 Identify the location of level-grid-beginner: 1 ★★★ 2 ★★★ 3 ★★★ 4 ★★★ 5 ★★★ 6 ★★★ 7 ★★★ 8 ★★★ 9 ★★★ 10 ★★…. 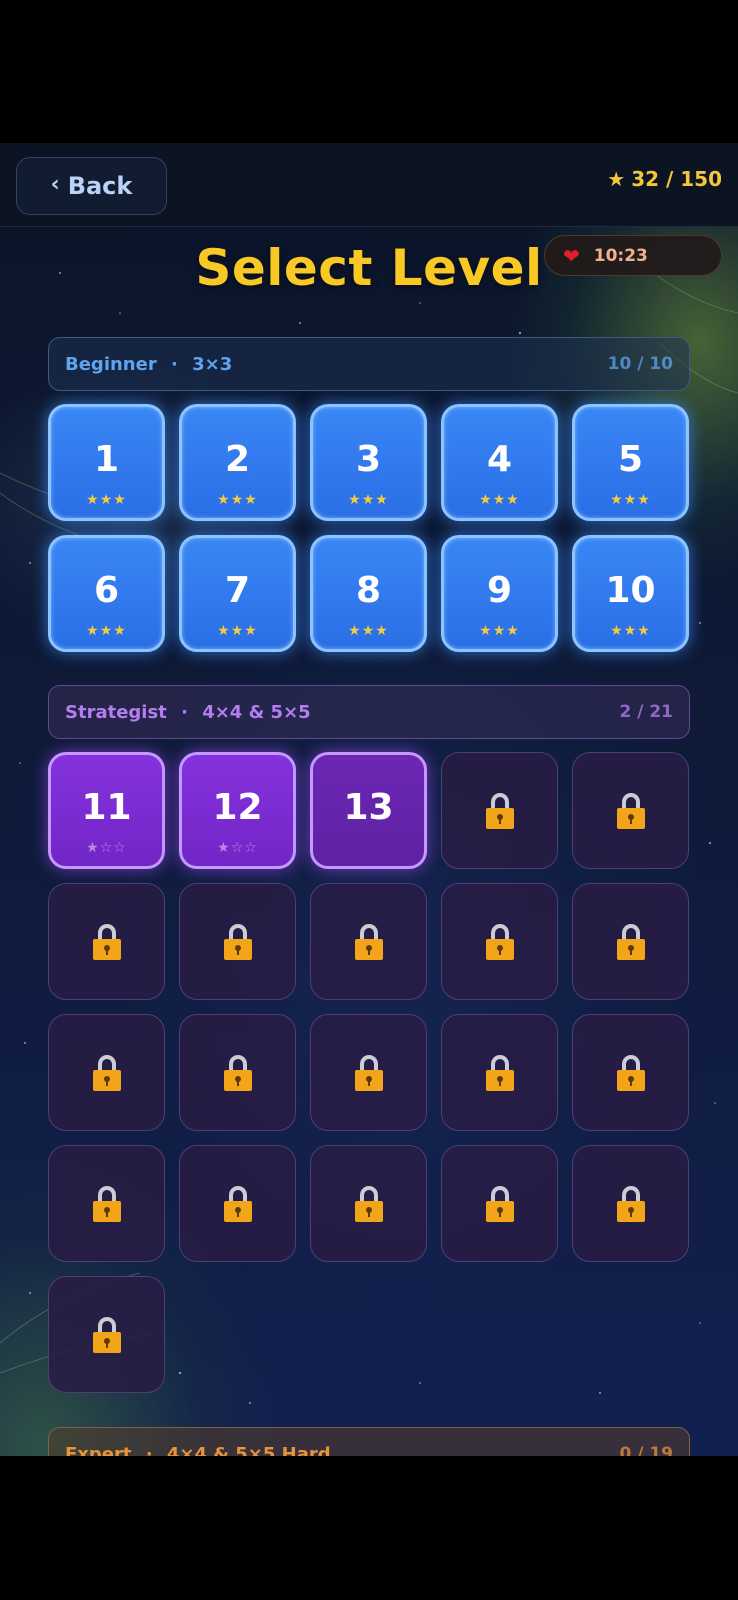
(369, 528).